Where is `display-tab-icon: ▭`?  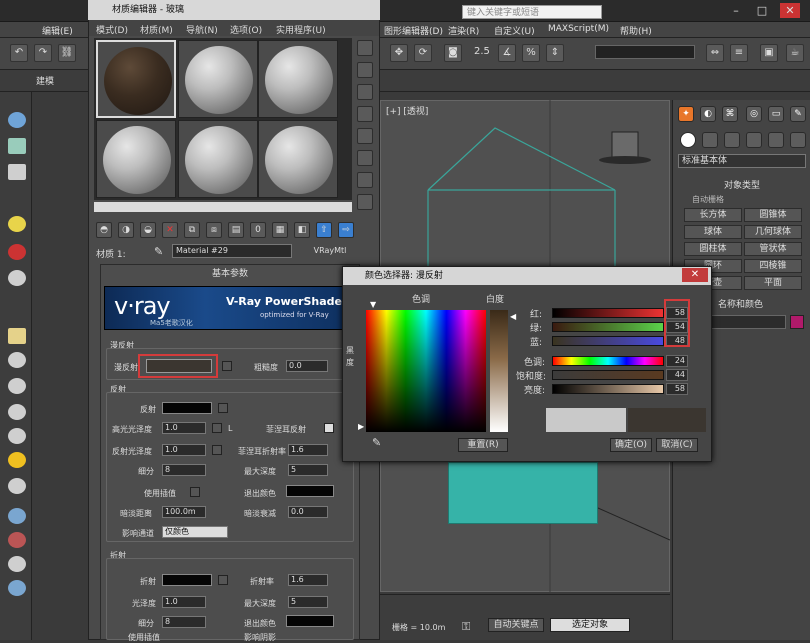
display-tab-icon: ▭ is located at coordinates (776, 114).